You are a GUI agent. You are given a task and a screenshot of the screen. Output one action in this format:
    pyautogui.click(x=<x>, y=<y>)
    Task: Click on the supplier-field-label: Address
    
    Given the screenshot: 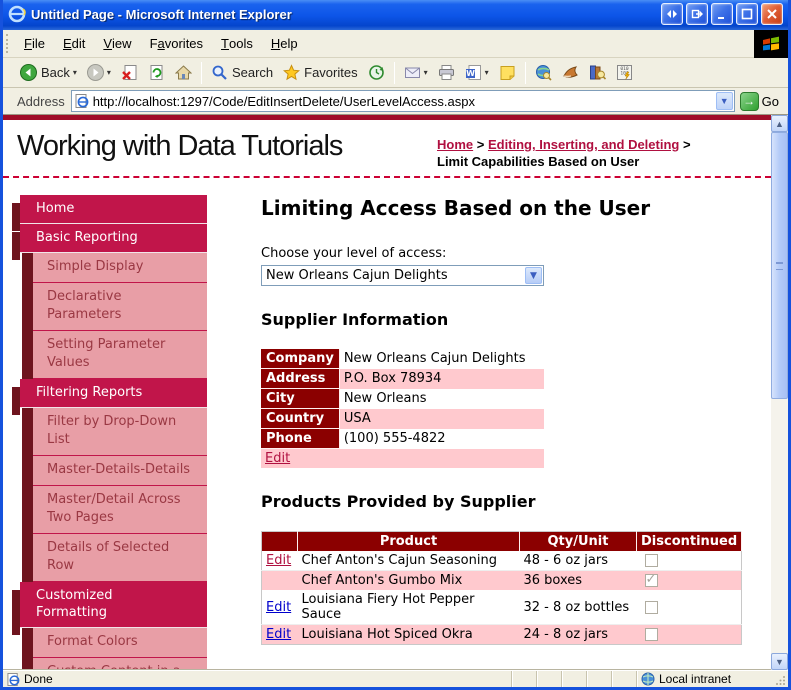 What is the action you would take?
    pyautogui.click(x=300, y=378)
    